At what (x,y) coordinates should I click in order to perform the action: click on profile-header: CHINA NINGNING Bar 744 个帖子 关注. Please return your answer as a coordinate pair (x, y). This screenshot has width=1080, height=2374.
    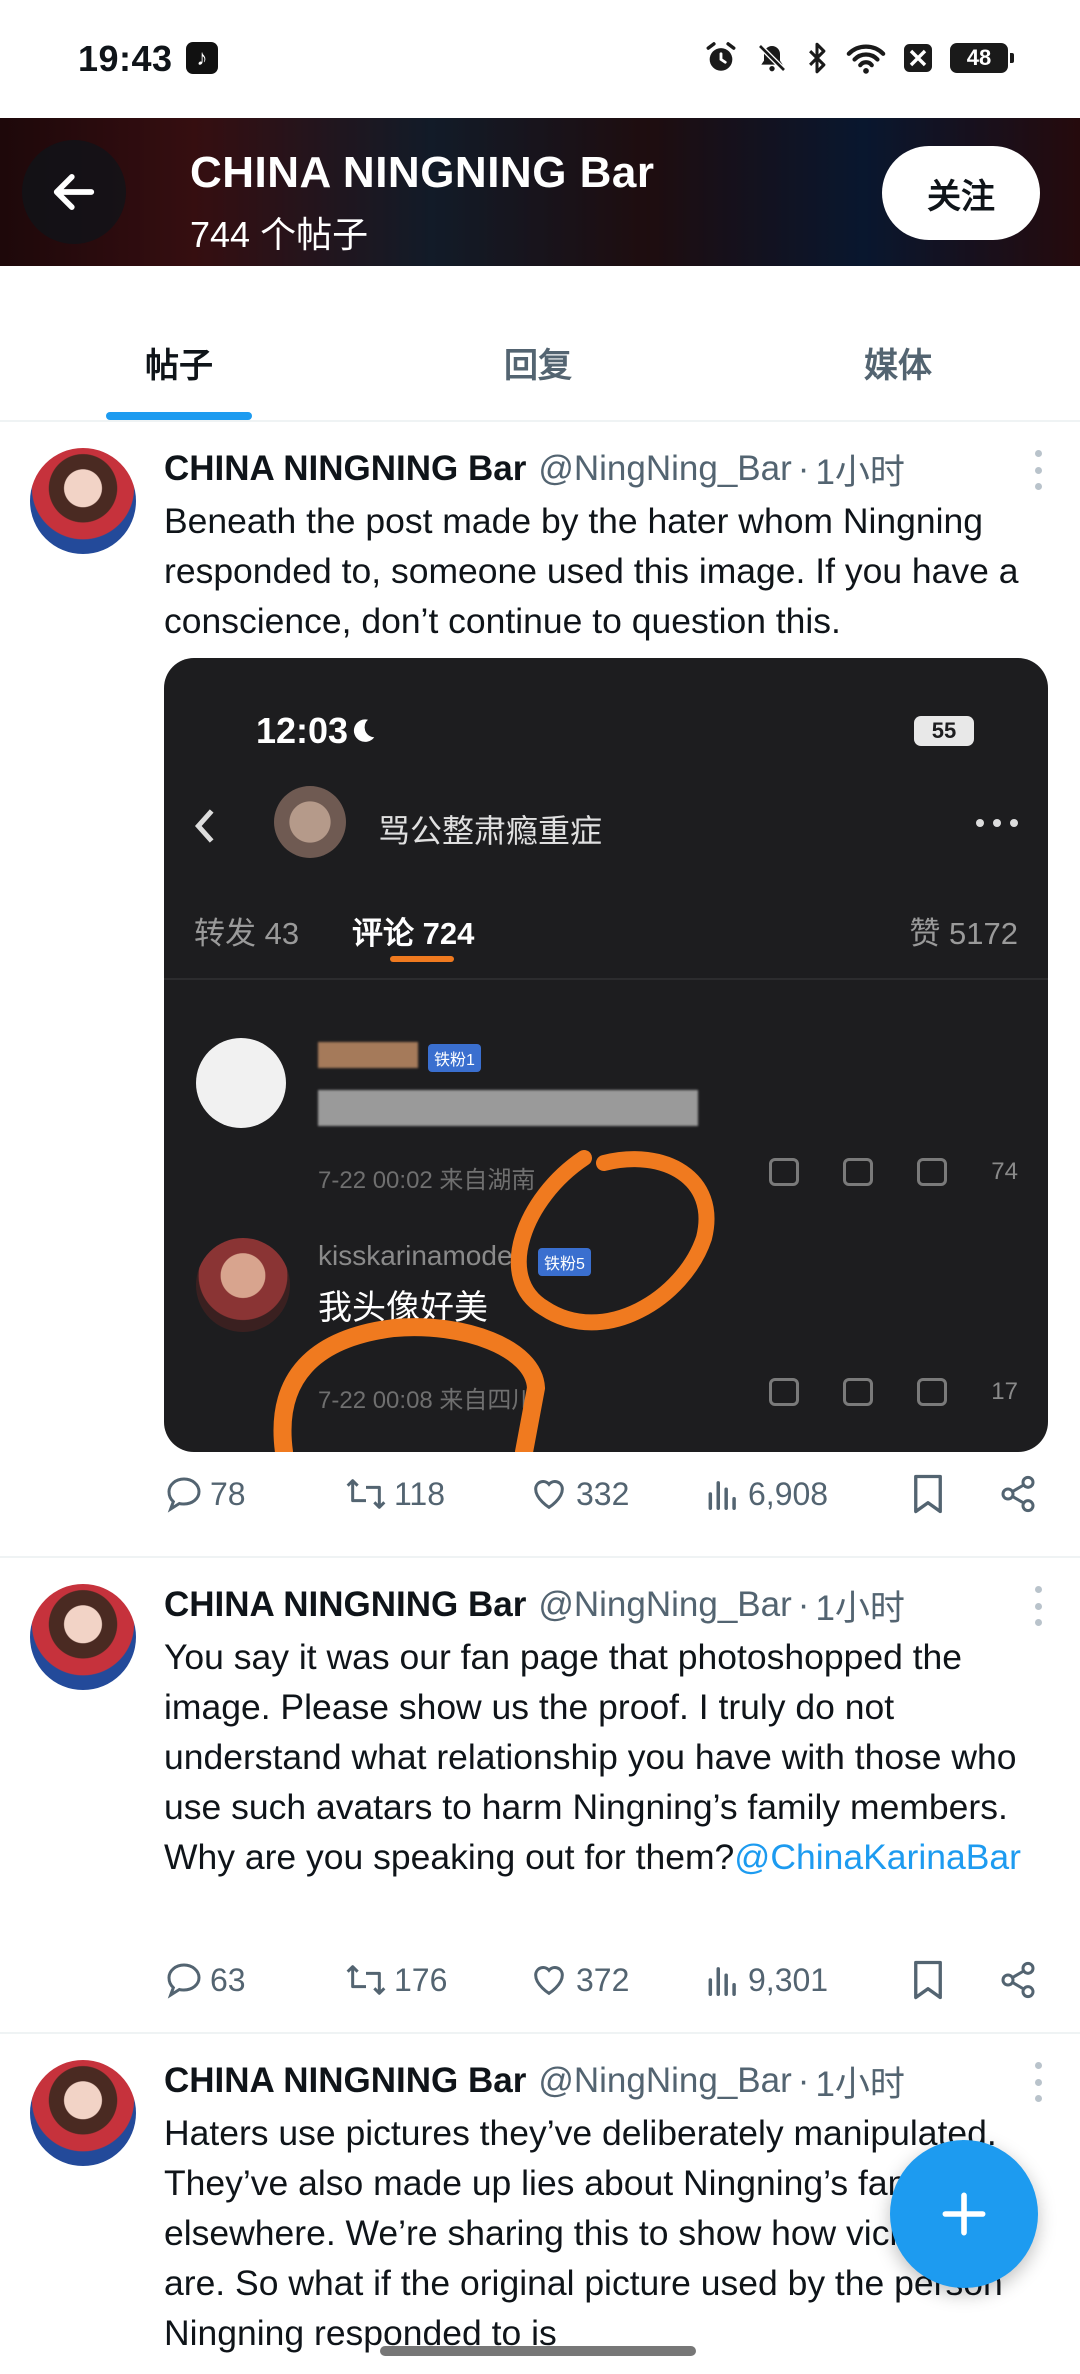
    Looking at the image, I should click on (540, 192).